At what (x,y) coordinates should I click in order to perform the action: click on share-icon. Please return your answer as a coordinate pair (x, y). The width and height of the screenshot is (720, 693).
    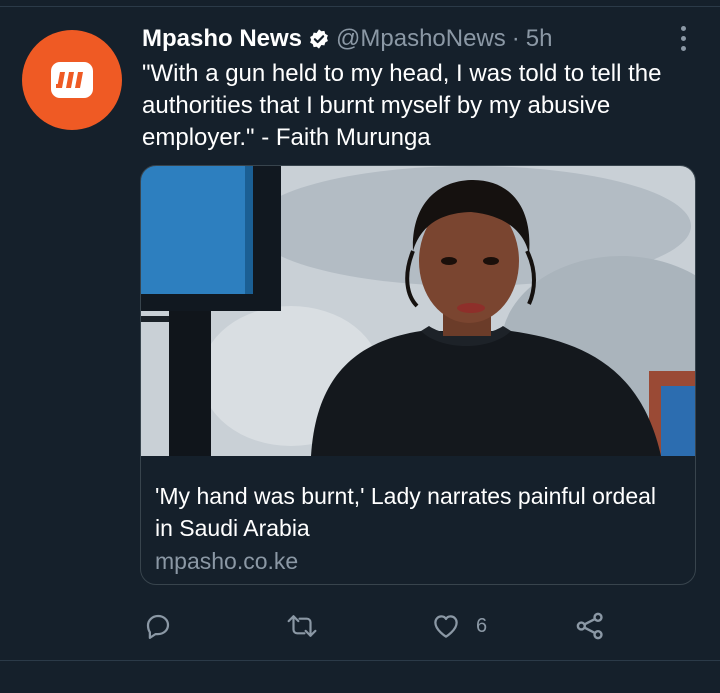
    Looking at the image, I should click on (590, 626).